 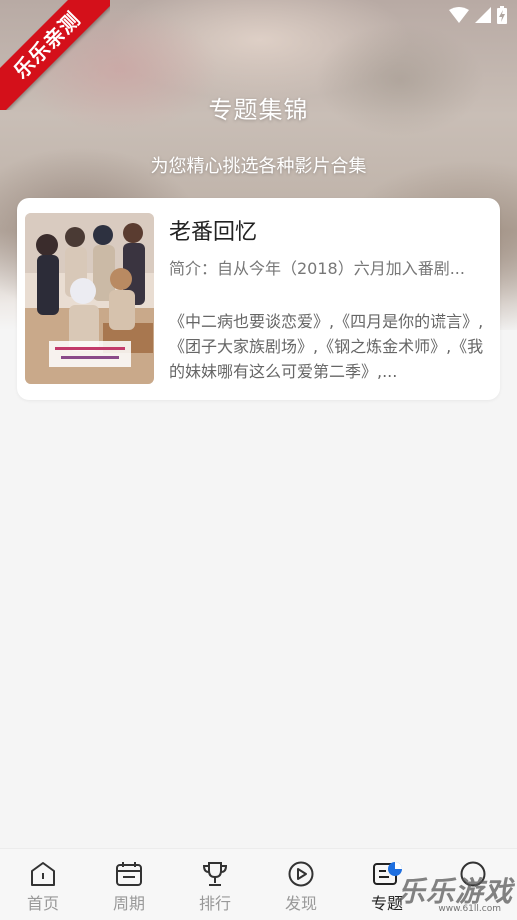 I want to click on wifi-icon, so click(x=459, y=17).